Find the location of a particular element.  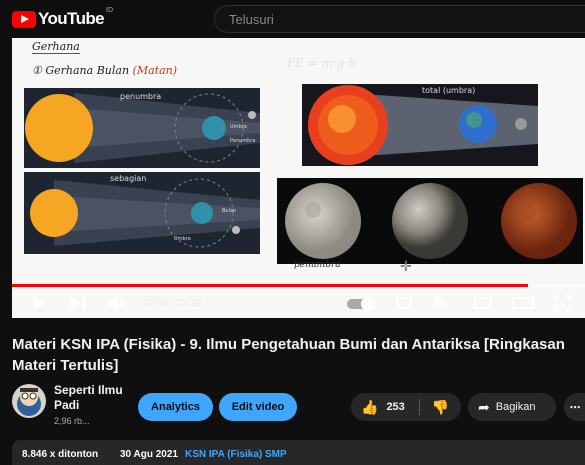

progress-bar is located at coordinates (298, 285).